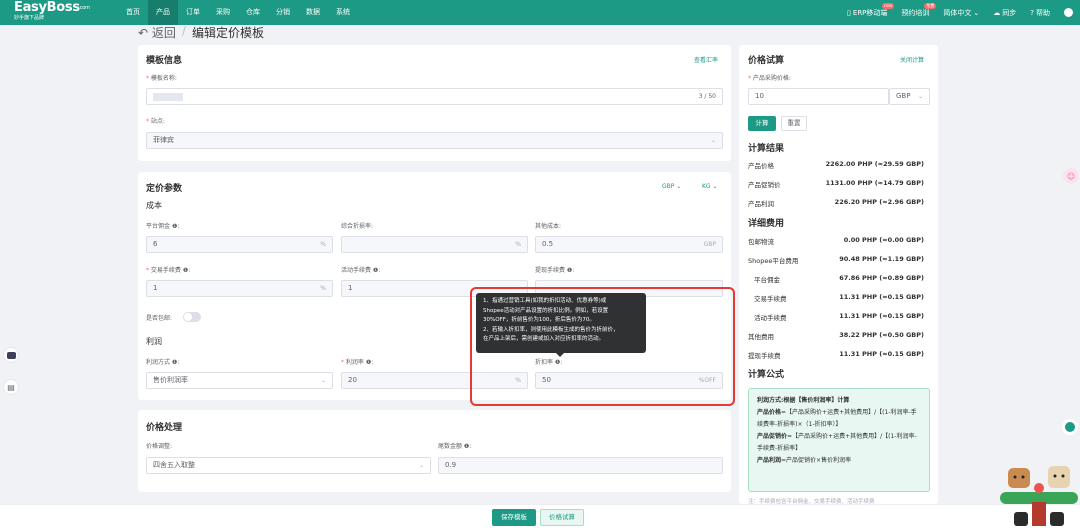  What do you see at coordinates (997, 12) in the screenshot?
I see `cloud-icon: ☁` at bounding box center [997, 12].